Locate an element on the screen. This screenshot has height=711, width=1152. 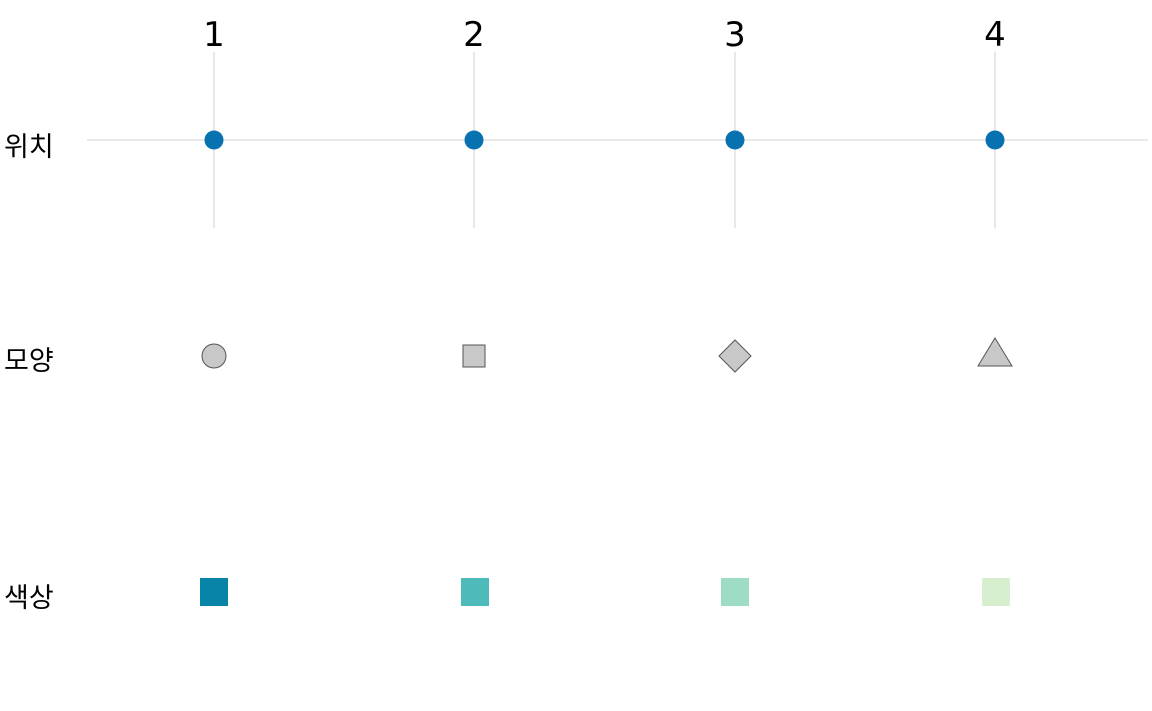
row-label-shape: 모양 is located at coordinates (29, 361).